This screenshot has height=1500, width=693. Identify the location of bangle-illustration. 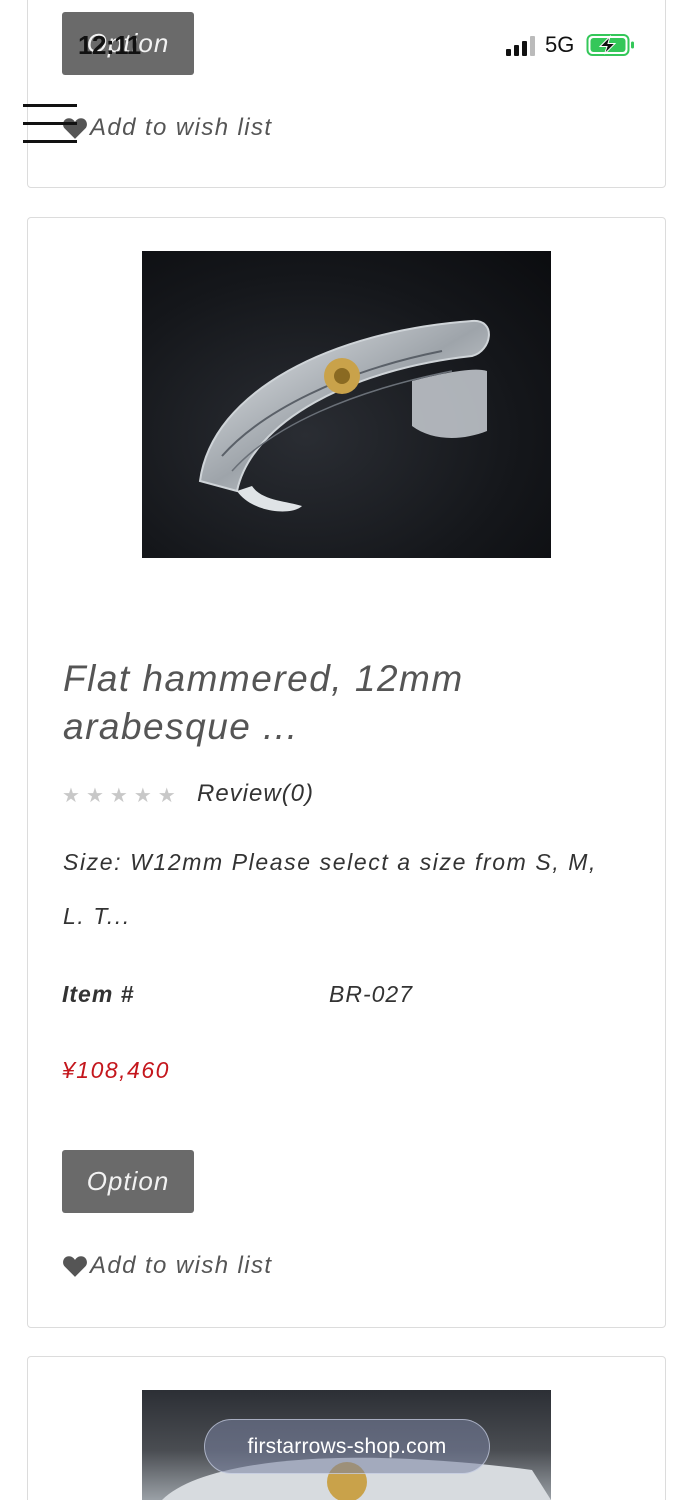
(344, 415).